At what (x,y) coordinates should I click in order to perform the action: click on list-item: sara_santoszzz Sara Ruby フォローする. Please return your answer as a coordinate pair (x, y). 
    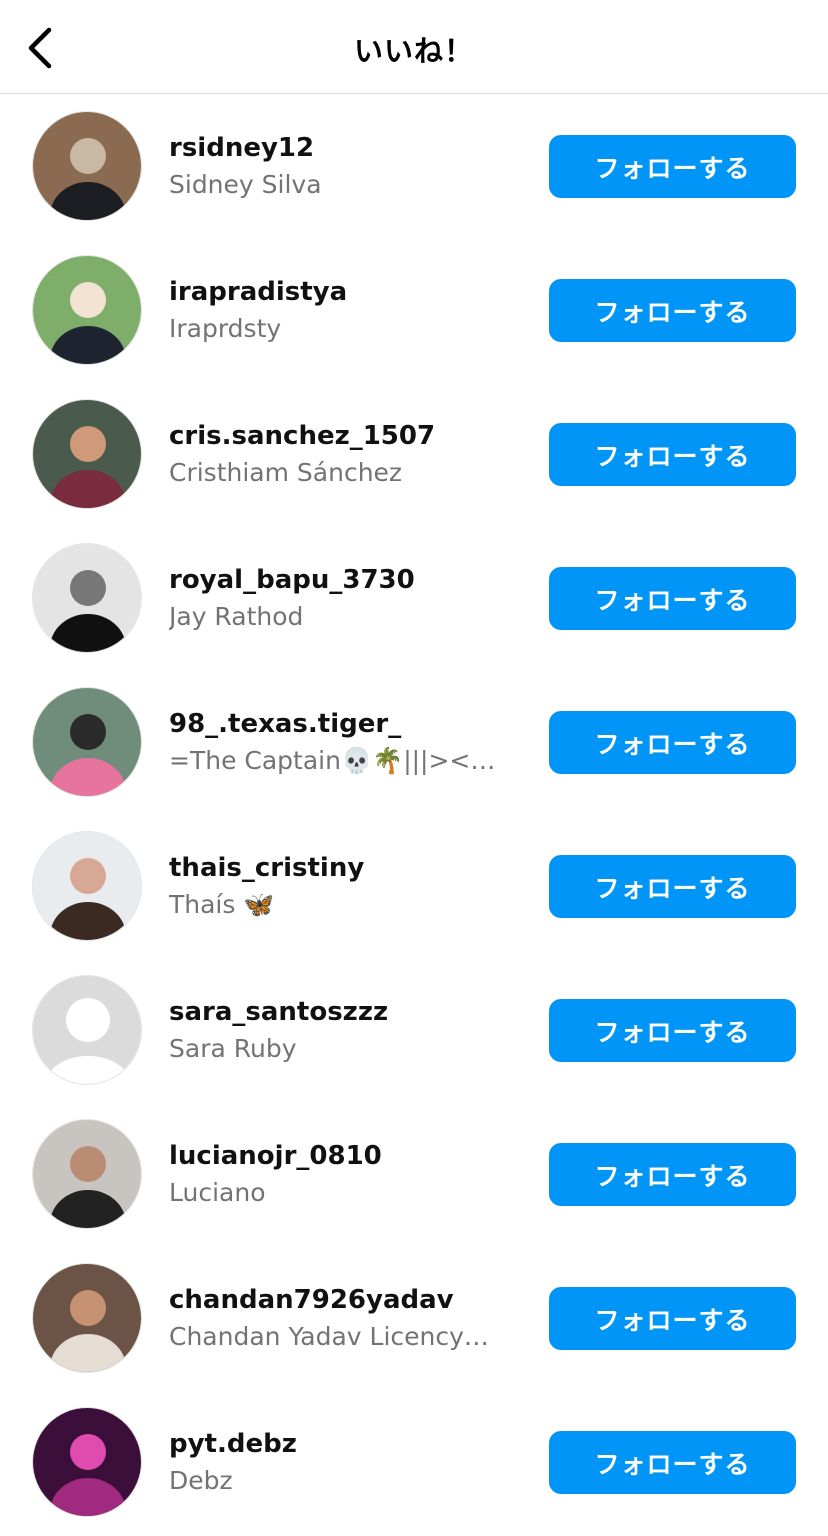
    Looking at the image, I should click on (414, 1030).